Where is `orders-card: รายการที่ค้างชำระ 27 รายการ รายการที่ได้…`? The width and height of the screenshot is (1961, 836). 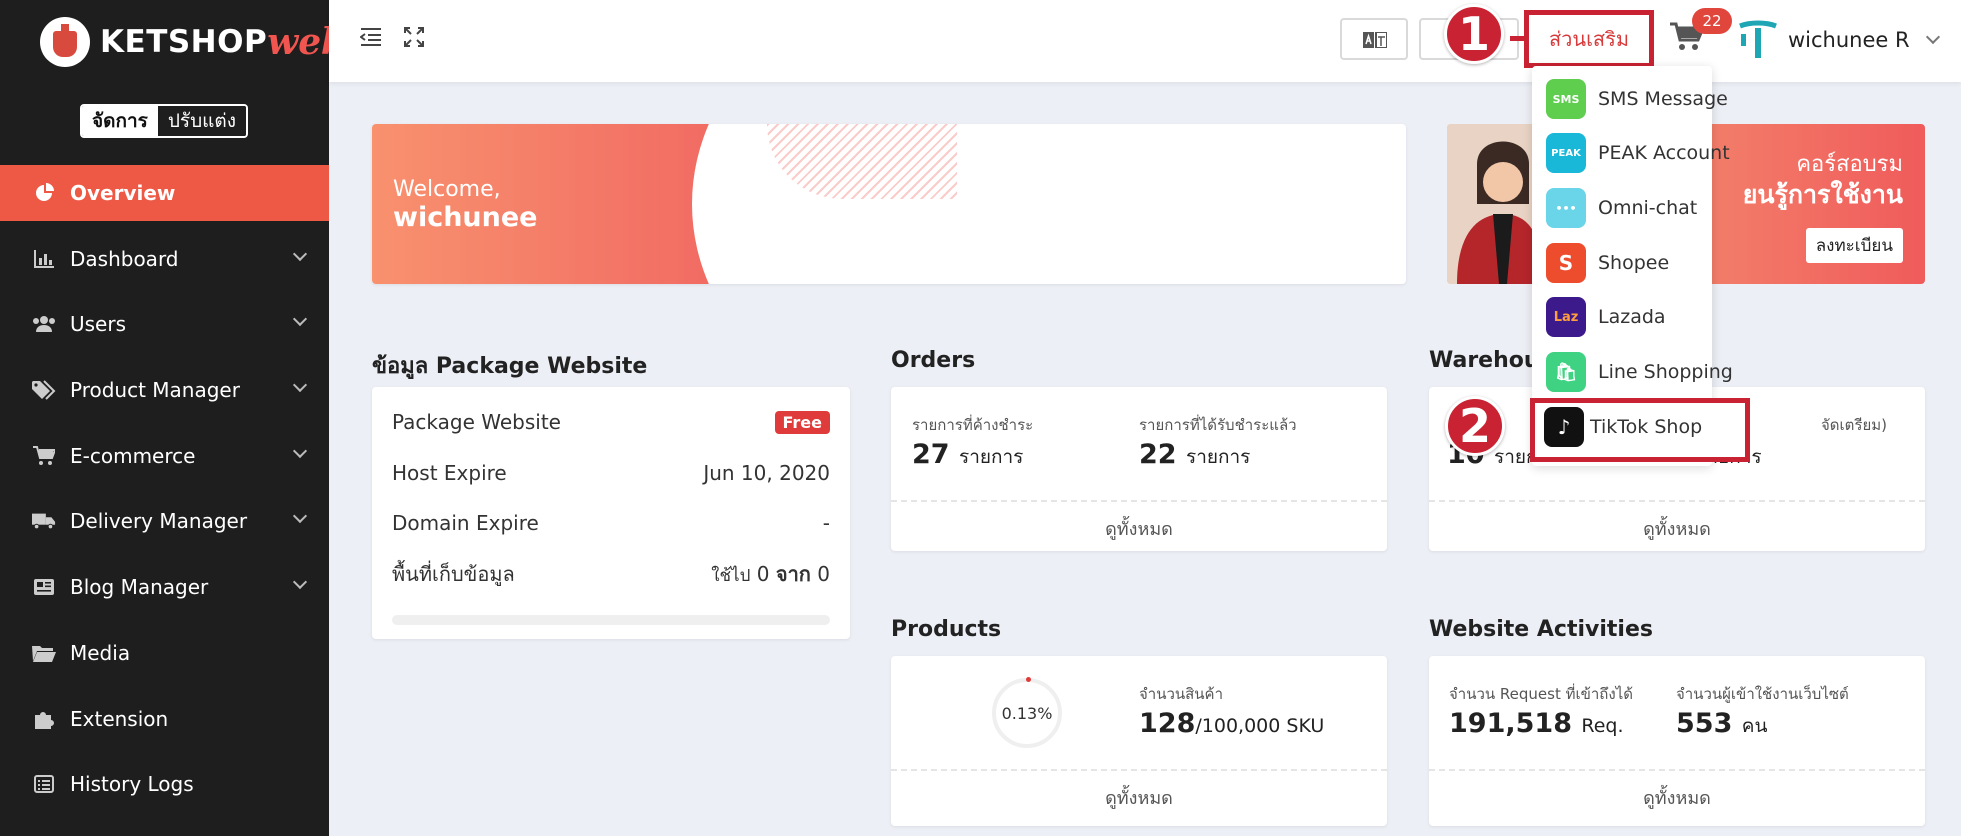
orders-card: รายการที่ค้างชำระ 27 รายการ รายการที่ได้… is located at coordinates (1139, 469).